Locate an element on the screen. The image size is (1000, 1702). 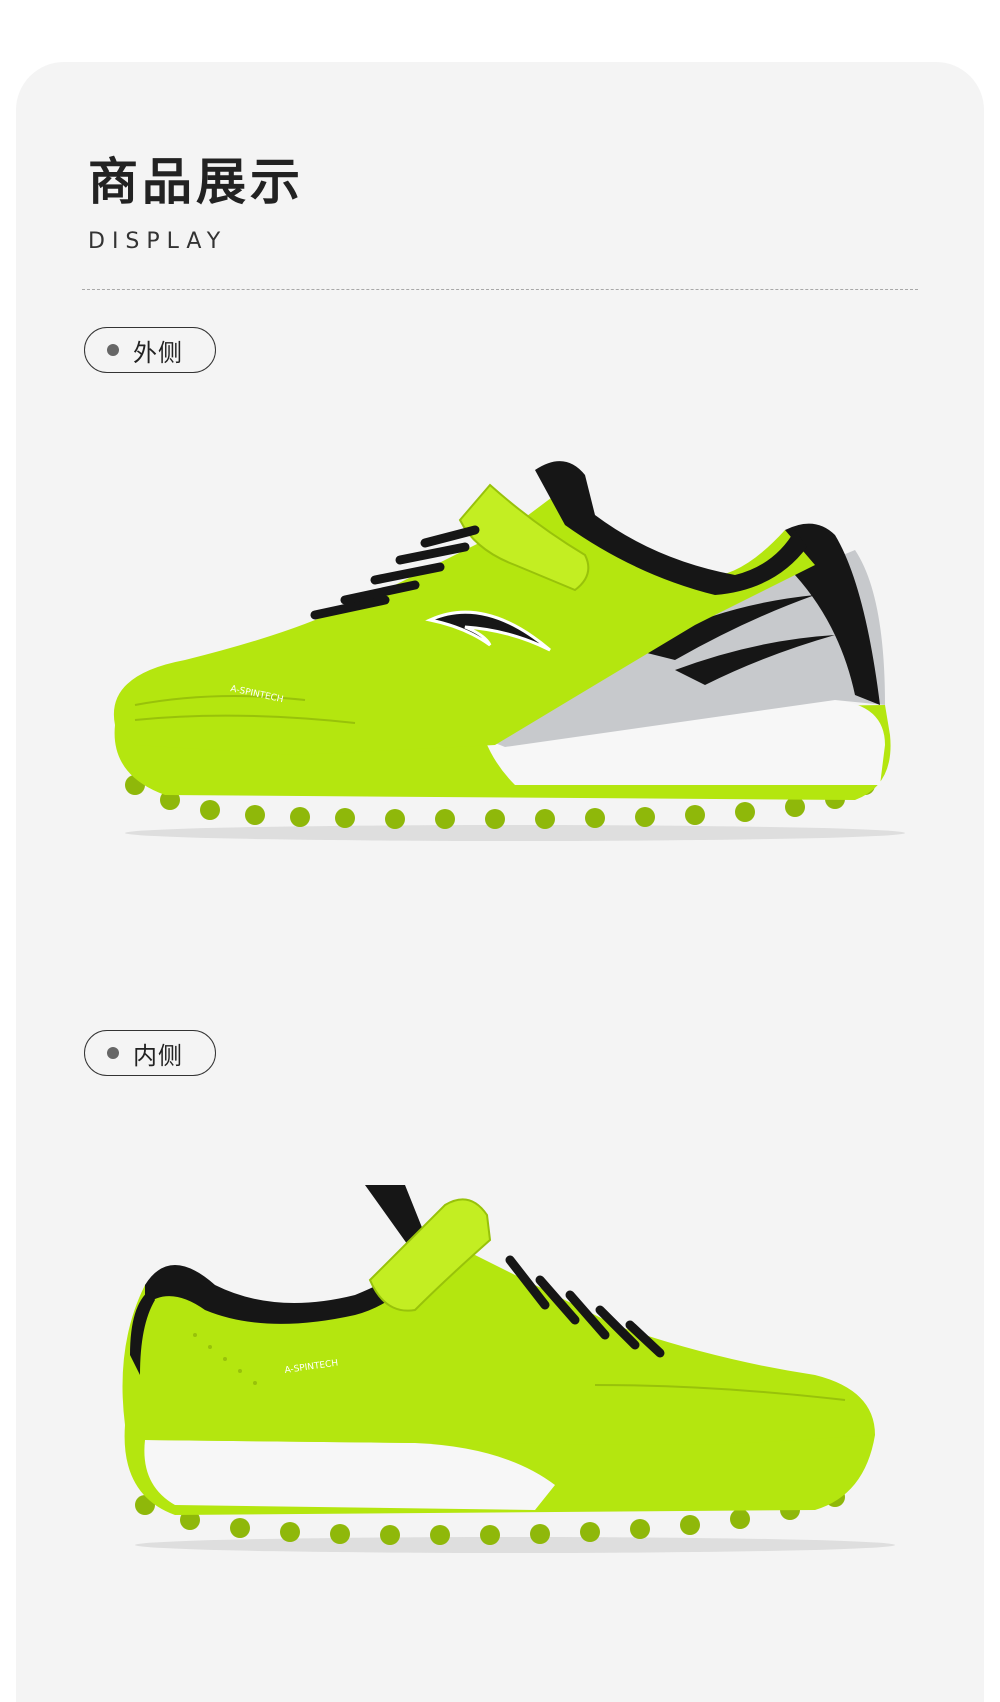
view-label-medial: 内侧 is located at coordinates (150, 1053).